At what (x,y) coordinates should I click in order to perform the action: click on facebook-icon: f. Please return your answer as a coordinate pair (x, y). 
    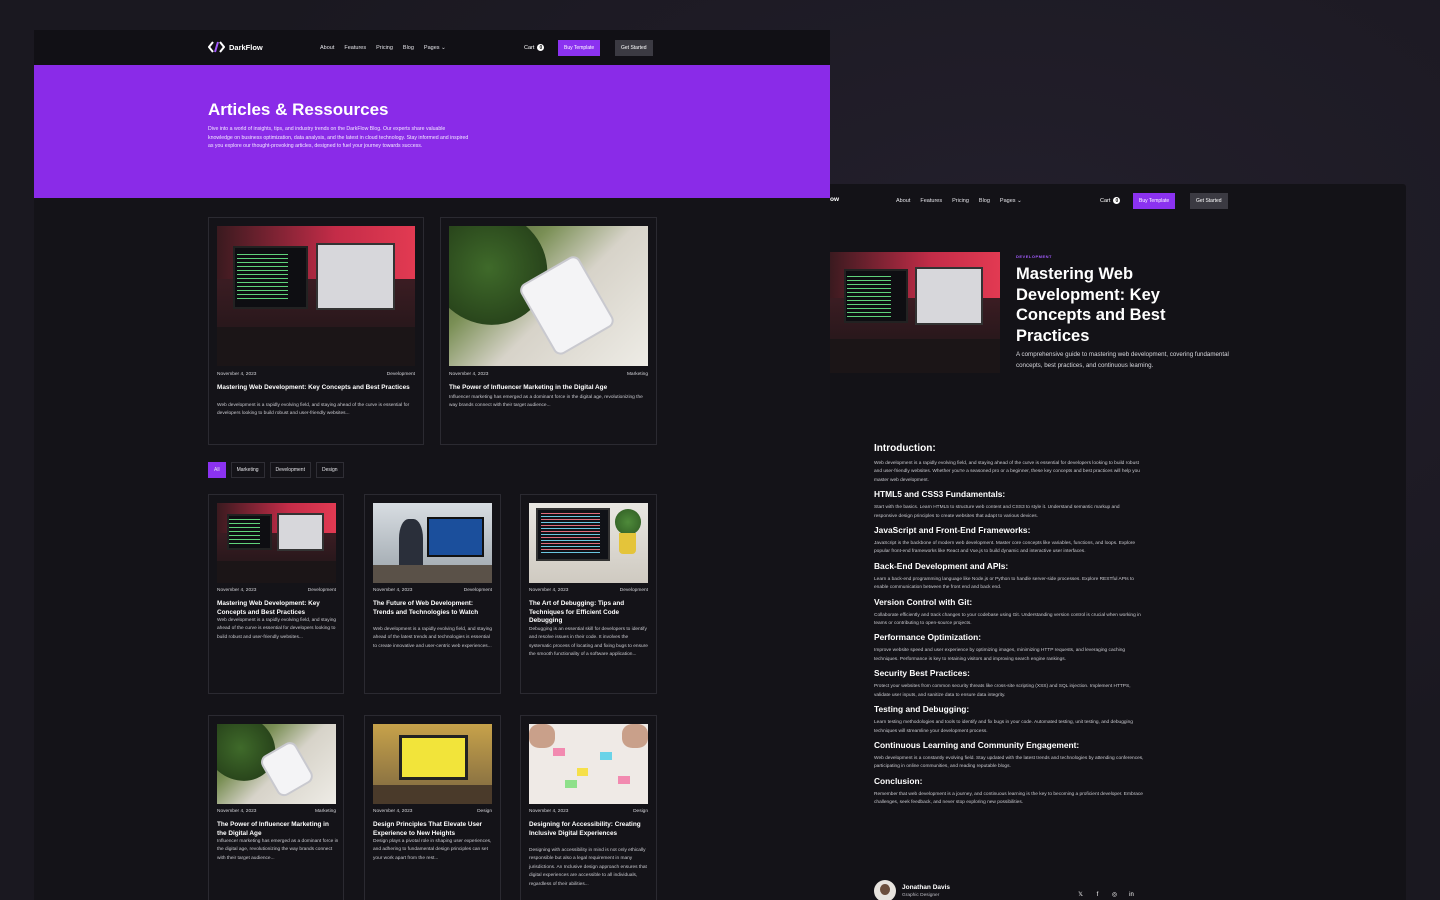
    Looking at the image, I should click on (1097, 894).